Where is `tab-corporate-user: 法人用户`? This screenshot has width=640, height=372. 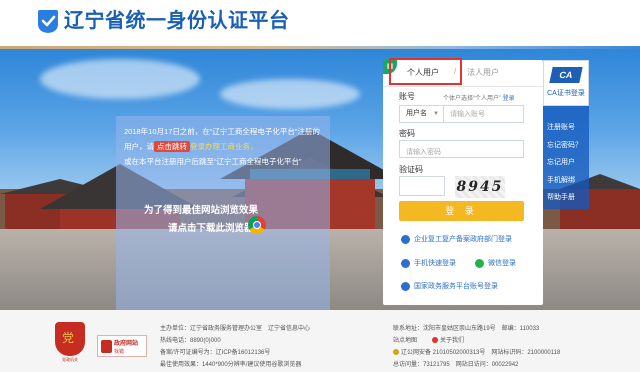
tab-corporate-user: 法人用户 is located at coordinates (483, 72).